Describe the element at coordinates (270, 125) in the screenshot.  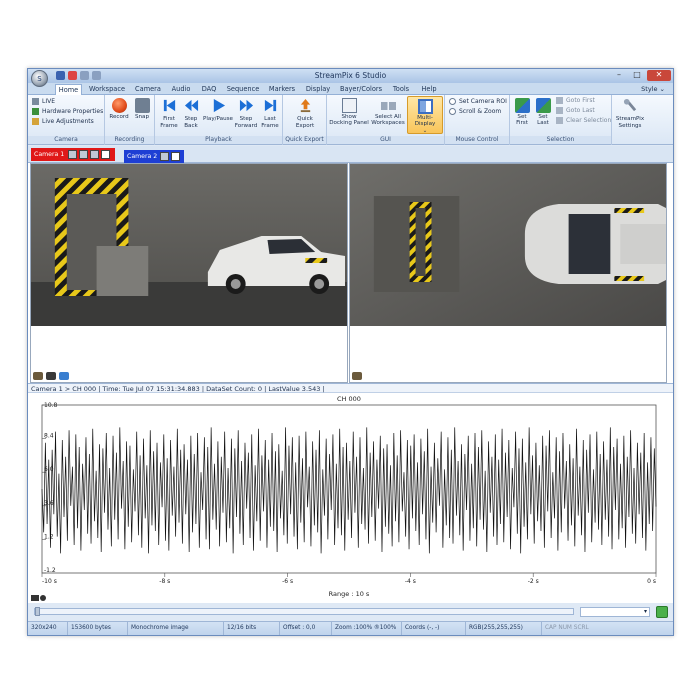
I see `last-frame-label-2: Frame` at that location.